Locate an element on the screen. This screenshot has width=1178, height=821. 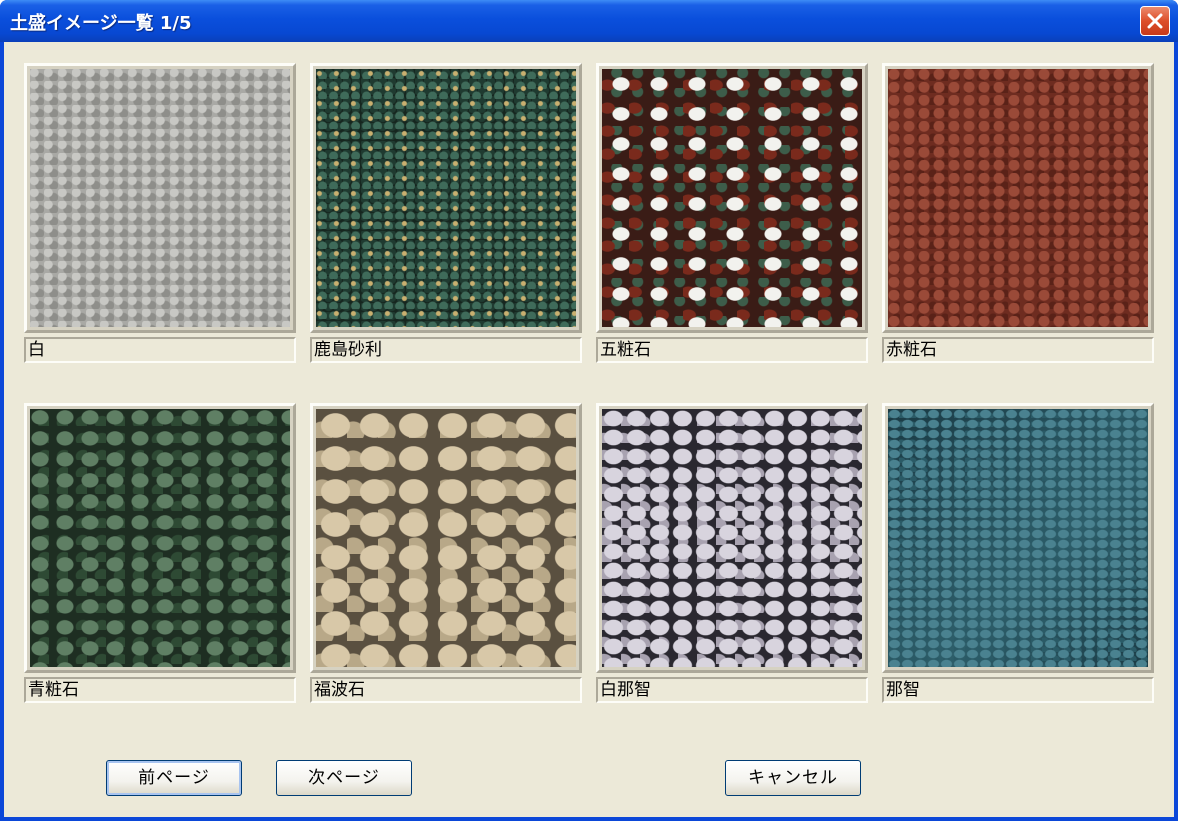
title-bar: 土盛イメージ一覧 1/5 is located at coordinates (589, 21).